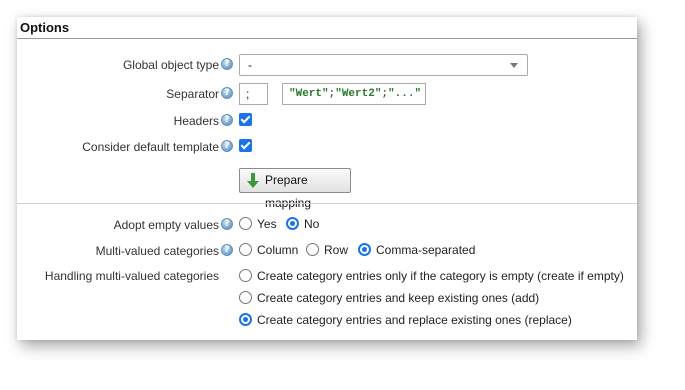 The image size is (685, 390). Describe the element at coordinates (358, 94) in the screenshot. I see `sample-string-2: "Wert2"` at that location.